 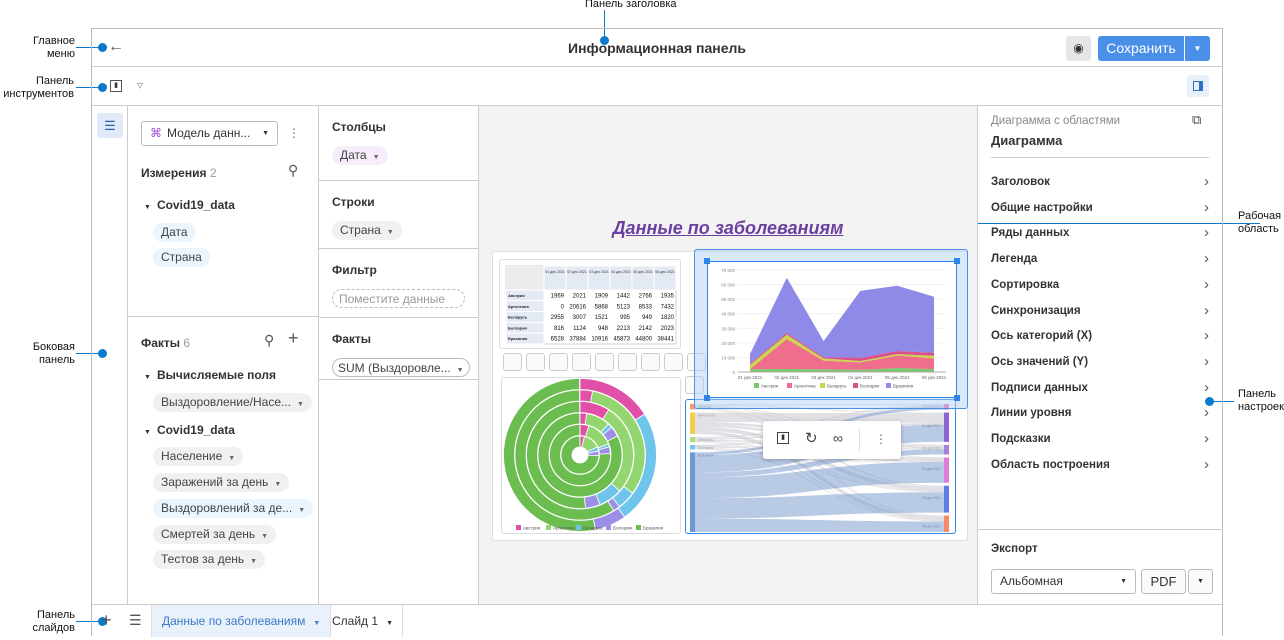 What do you see at coordinates (1200, 581) in the screenshot?
I see `export-format-dropdown: ▼` at bounding box center [1200, 581].